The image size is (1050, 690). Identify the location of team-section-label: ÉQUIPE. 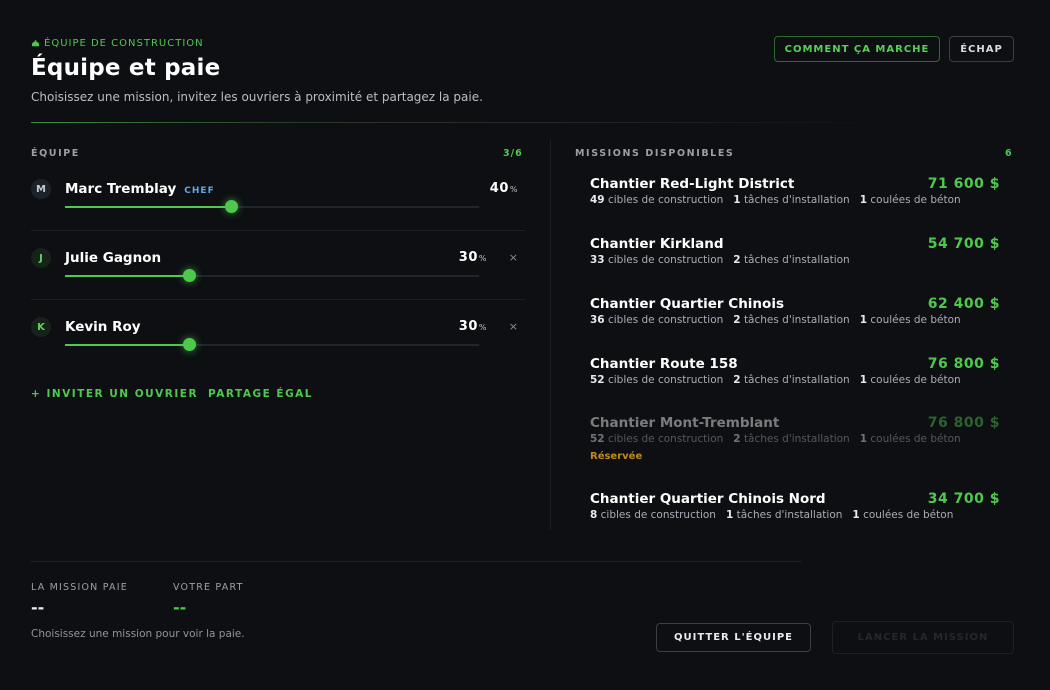
(55, 153).